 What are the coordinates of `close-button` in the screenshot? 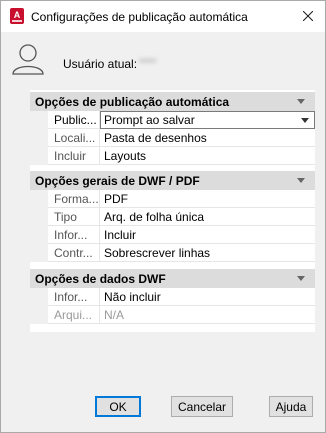 It's located at (308, 16).